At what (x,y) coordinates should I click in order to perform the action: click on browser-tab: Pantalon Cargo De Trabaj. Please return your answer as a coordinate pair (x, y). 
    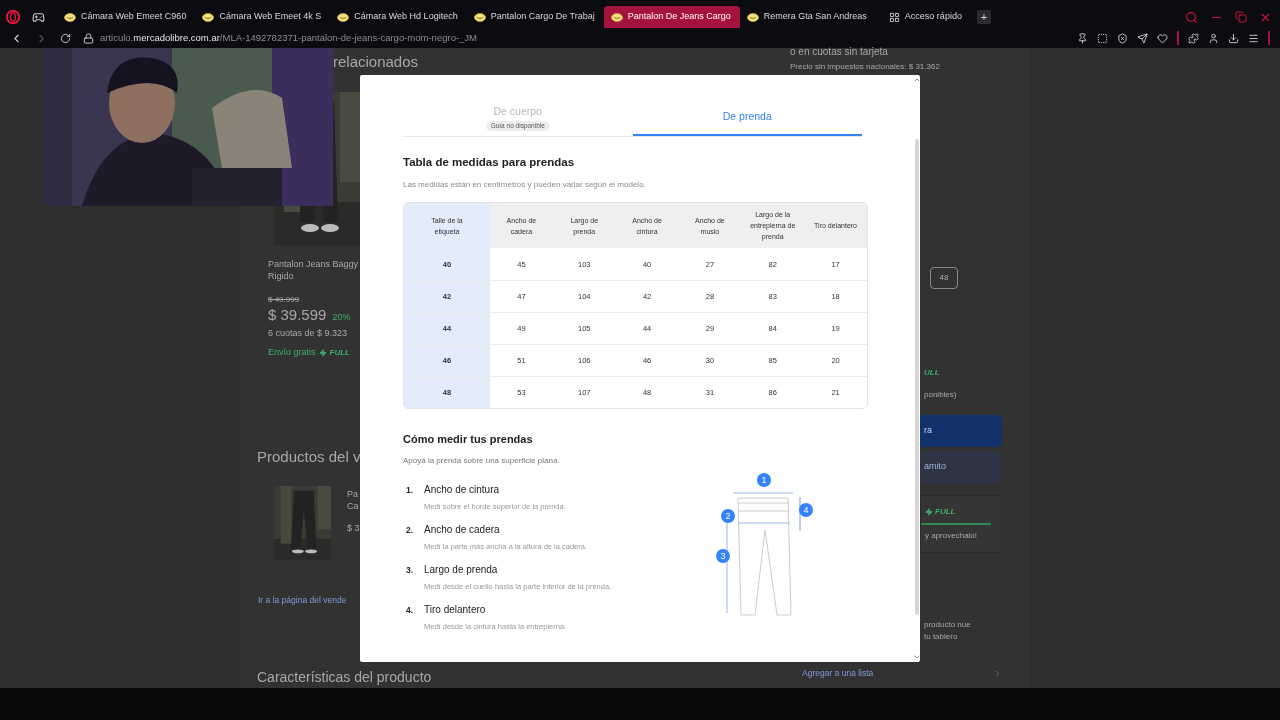
    Looking at the image, I should click on (535, 17).